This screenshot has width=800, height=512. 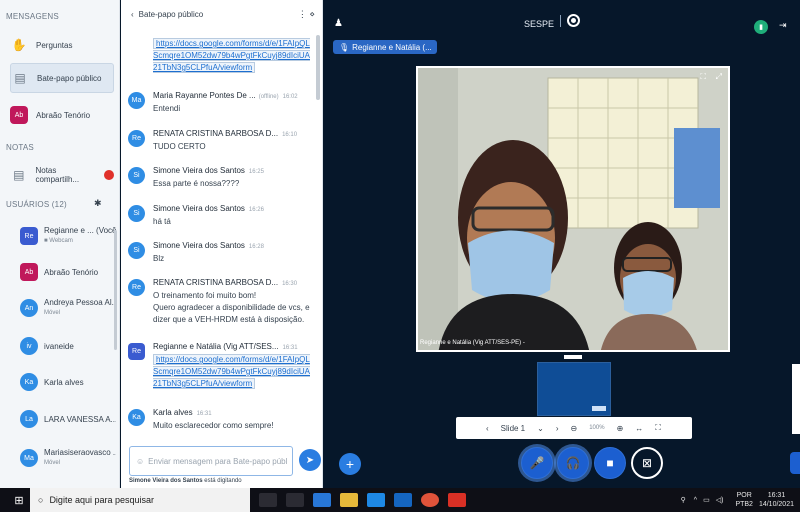 I want to click on user-list-item: Re Regianne e ... (Você) ■ Webcam, so click(x=68, y=236).